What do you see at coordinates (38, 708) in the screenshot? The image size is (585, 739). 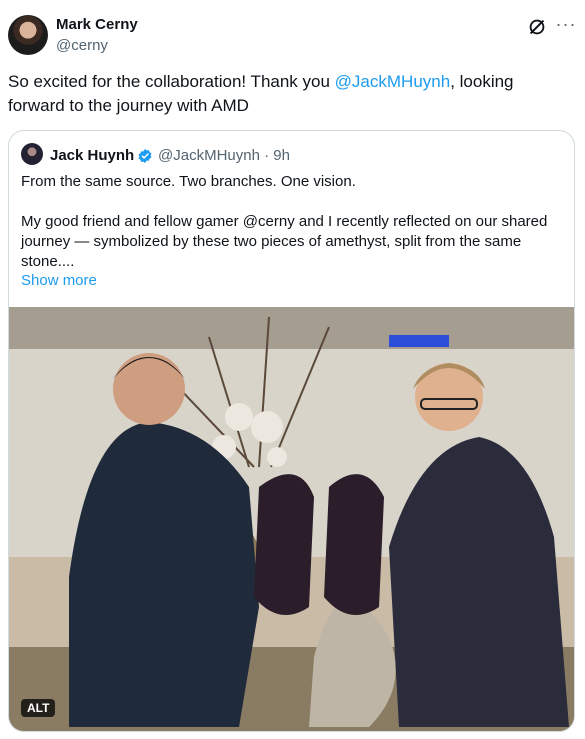 I see `alt-text-badge: ALT` at bounding box center [38, 708].